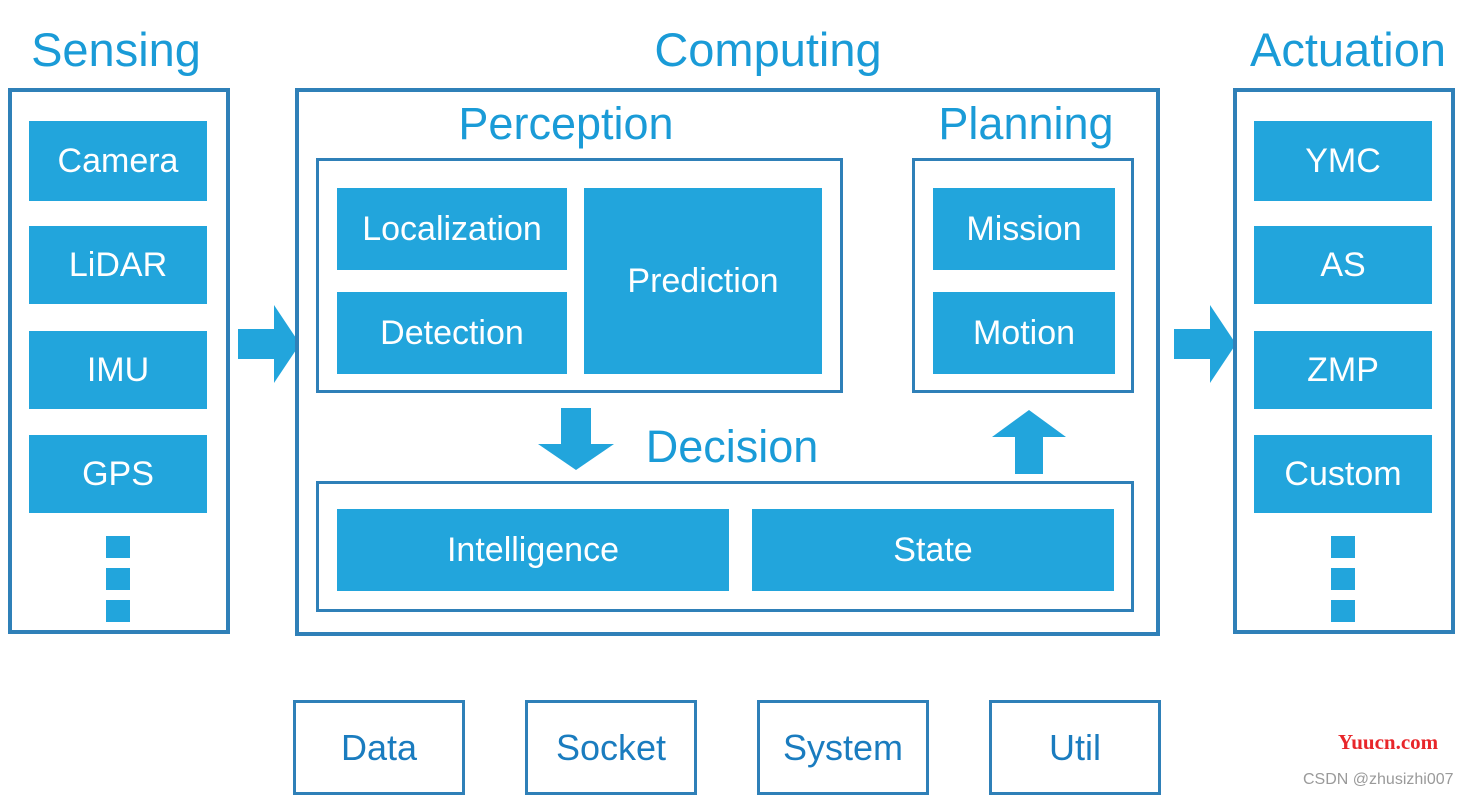  Describe the element at coordinates (566, 123) in the screenshot. I see `perception-title: Perception` at that location.